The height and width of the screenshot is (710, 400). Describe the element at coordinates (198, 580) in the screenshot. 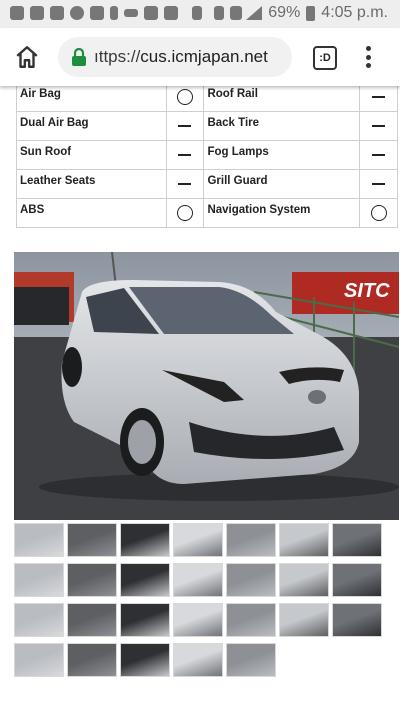

I see `thumbnail-rear-seats` at that location.